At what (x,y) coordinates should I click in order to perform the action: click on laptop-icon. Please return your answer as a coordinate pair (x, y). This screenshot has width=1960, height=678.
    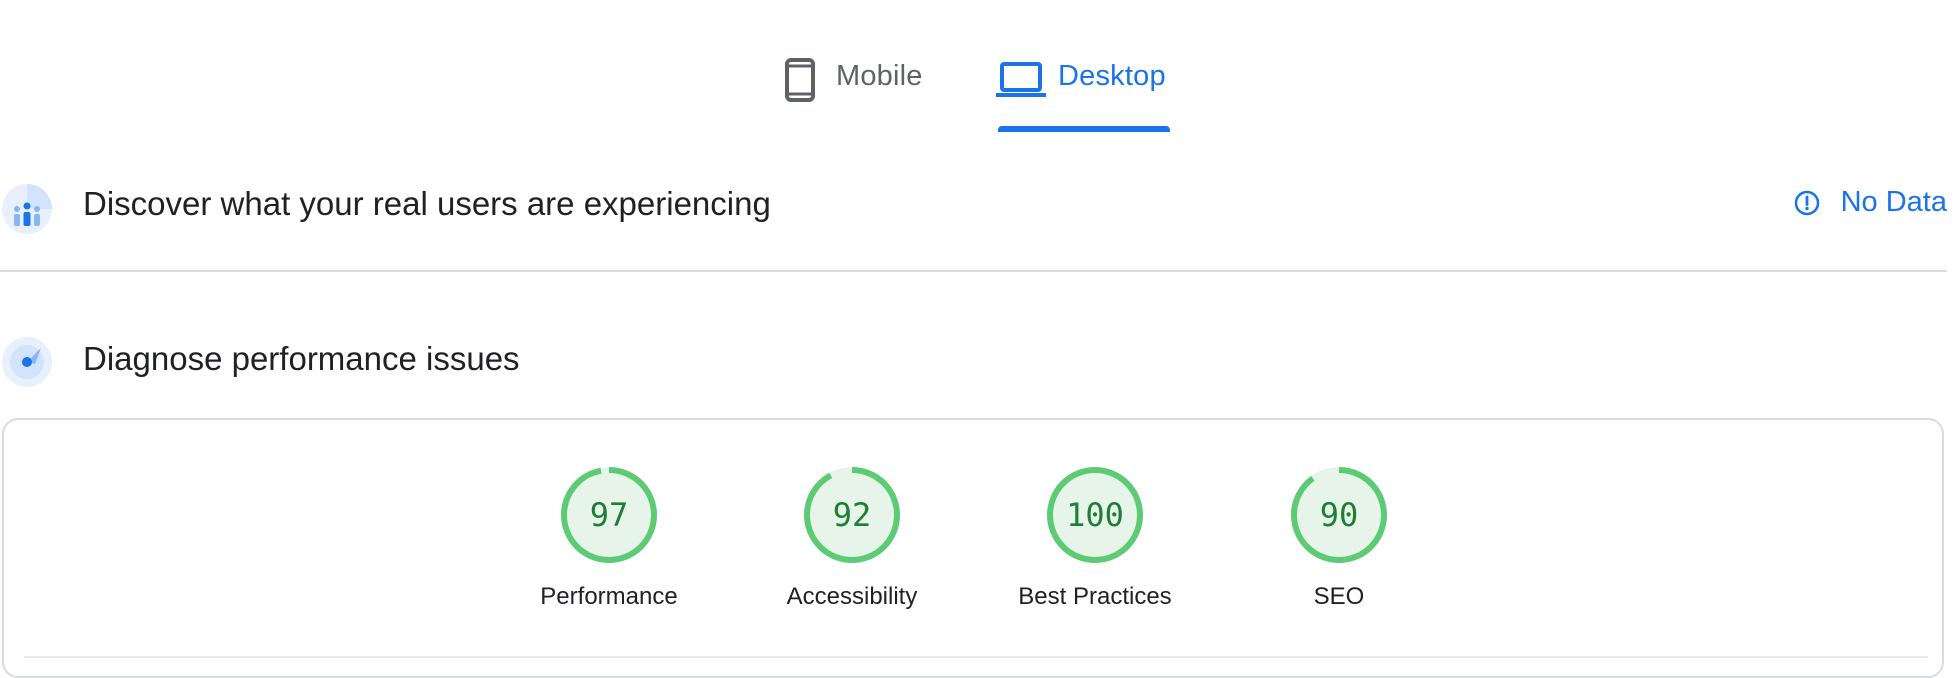
    Looking at the image, I should click on (1021, 79).